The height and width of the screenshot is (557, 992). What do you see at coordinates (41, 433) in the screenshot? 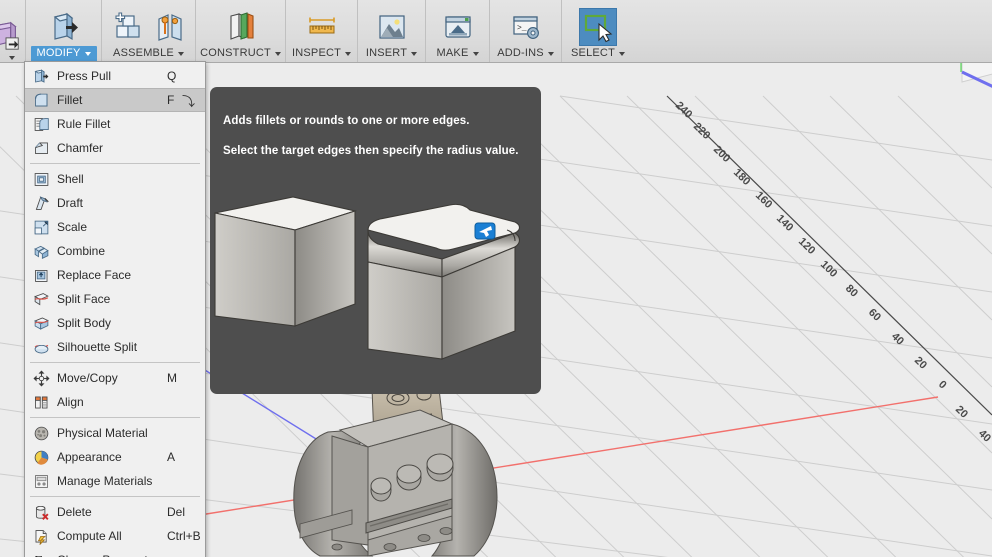
I see `physical-material-icon` at bounding box center [41, 433].